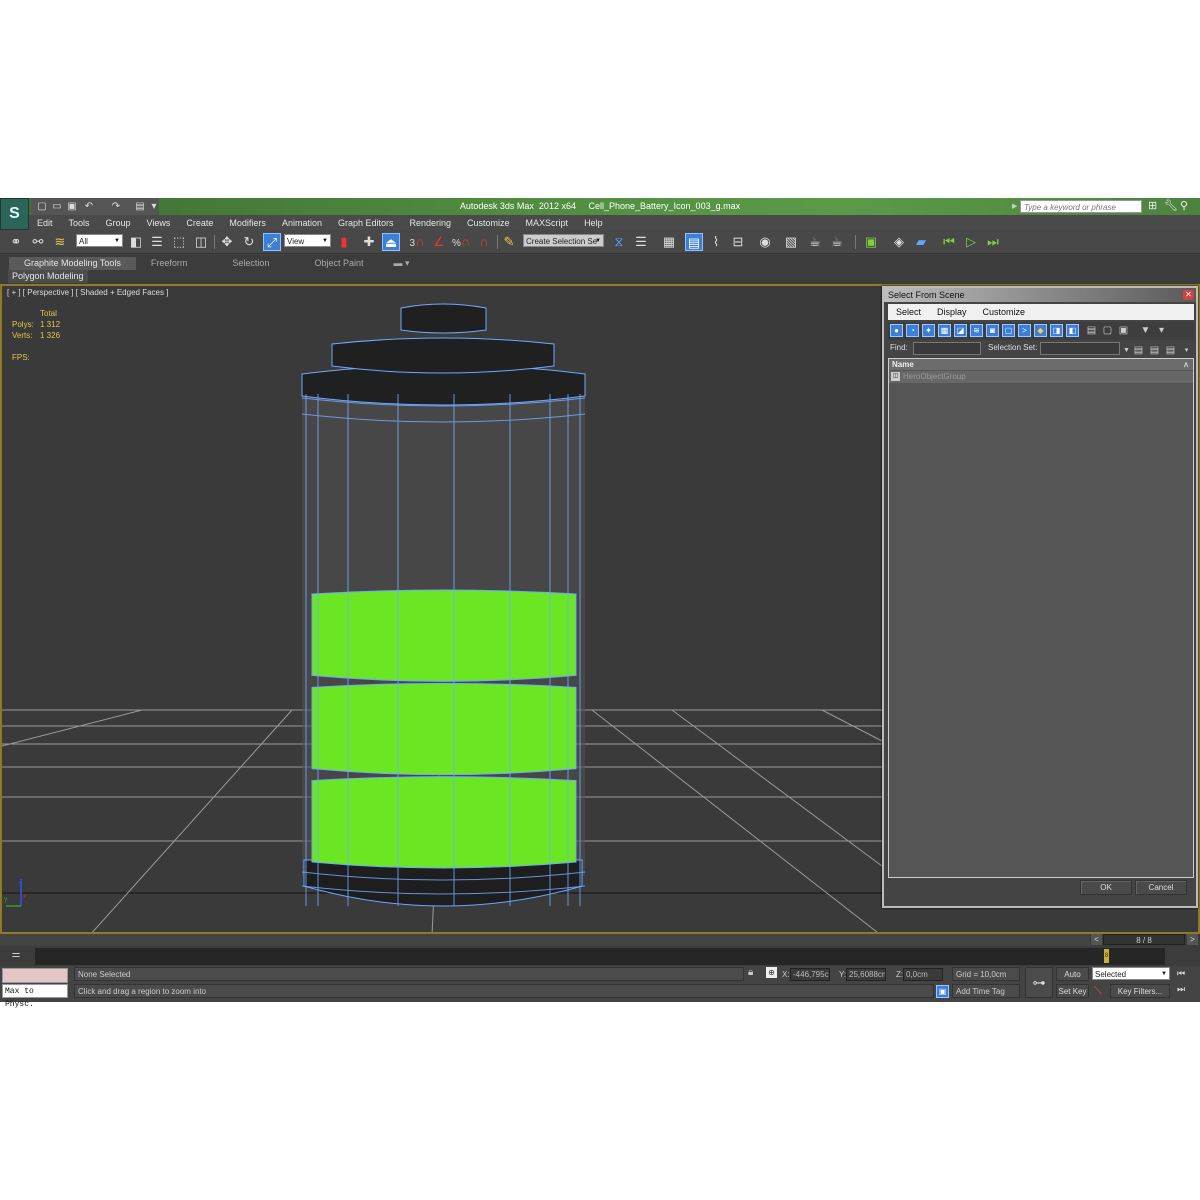 Image resolution: width=1200 pixels, height=1200 pixels. Describe the element at coordinates (302, 223) in the screenshot. I see `menu-animation: Animation` at that location.